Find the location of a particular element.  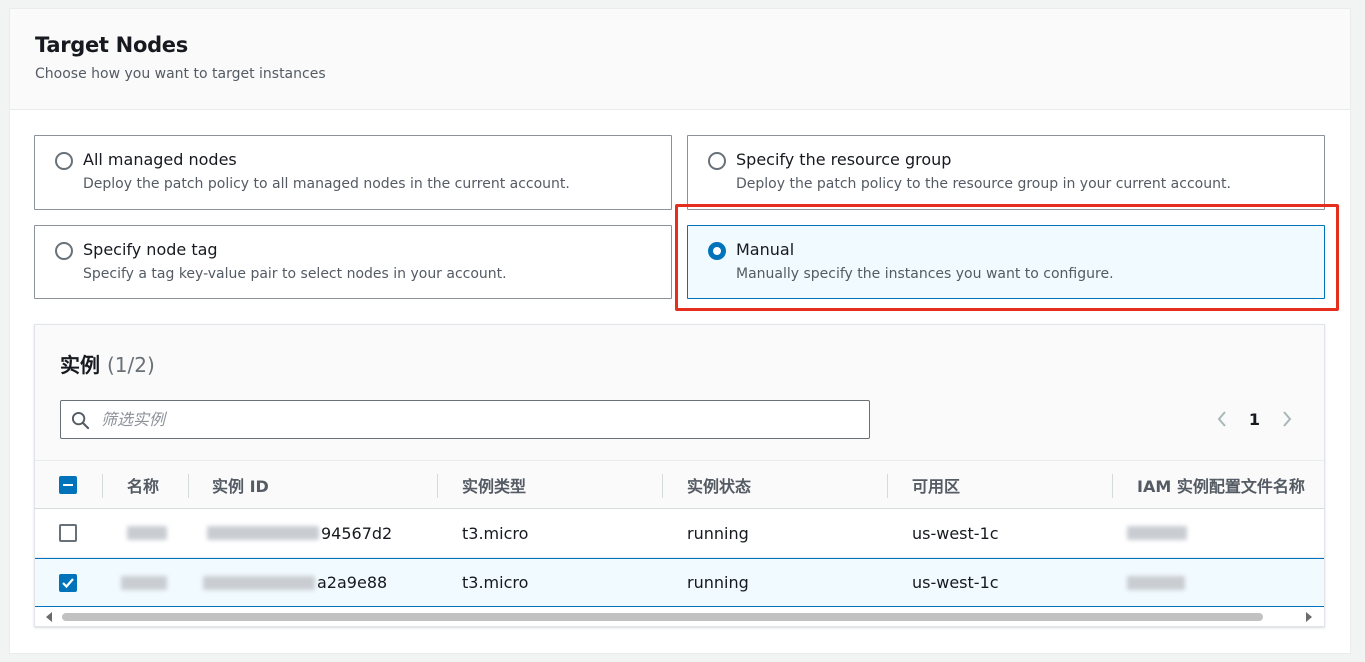

horizontal-scrollbar is located at coordinates (679, 617).